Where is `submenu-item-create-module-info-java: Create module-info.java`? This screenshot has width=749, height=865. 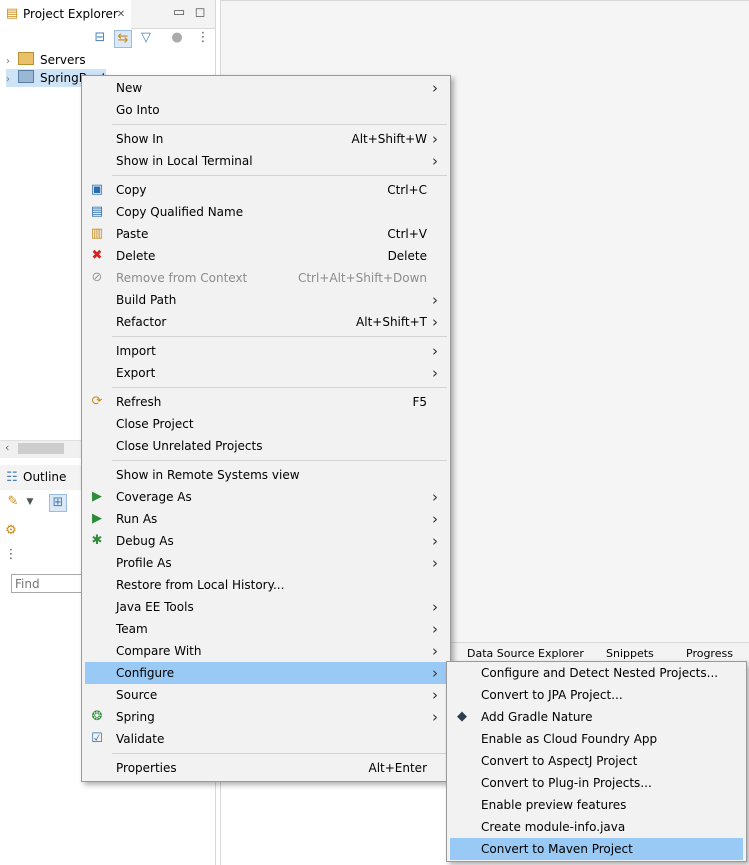
submenu-item-create-module-info-java: Create module-info.java is located at coordinates (596, 827).